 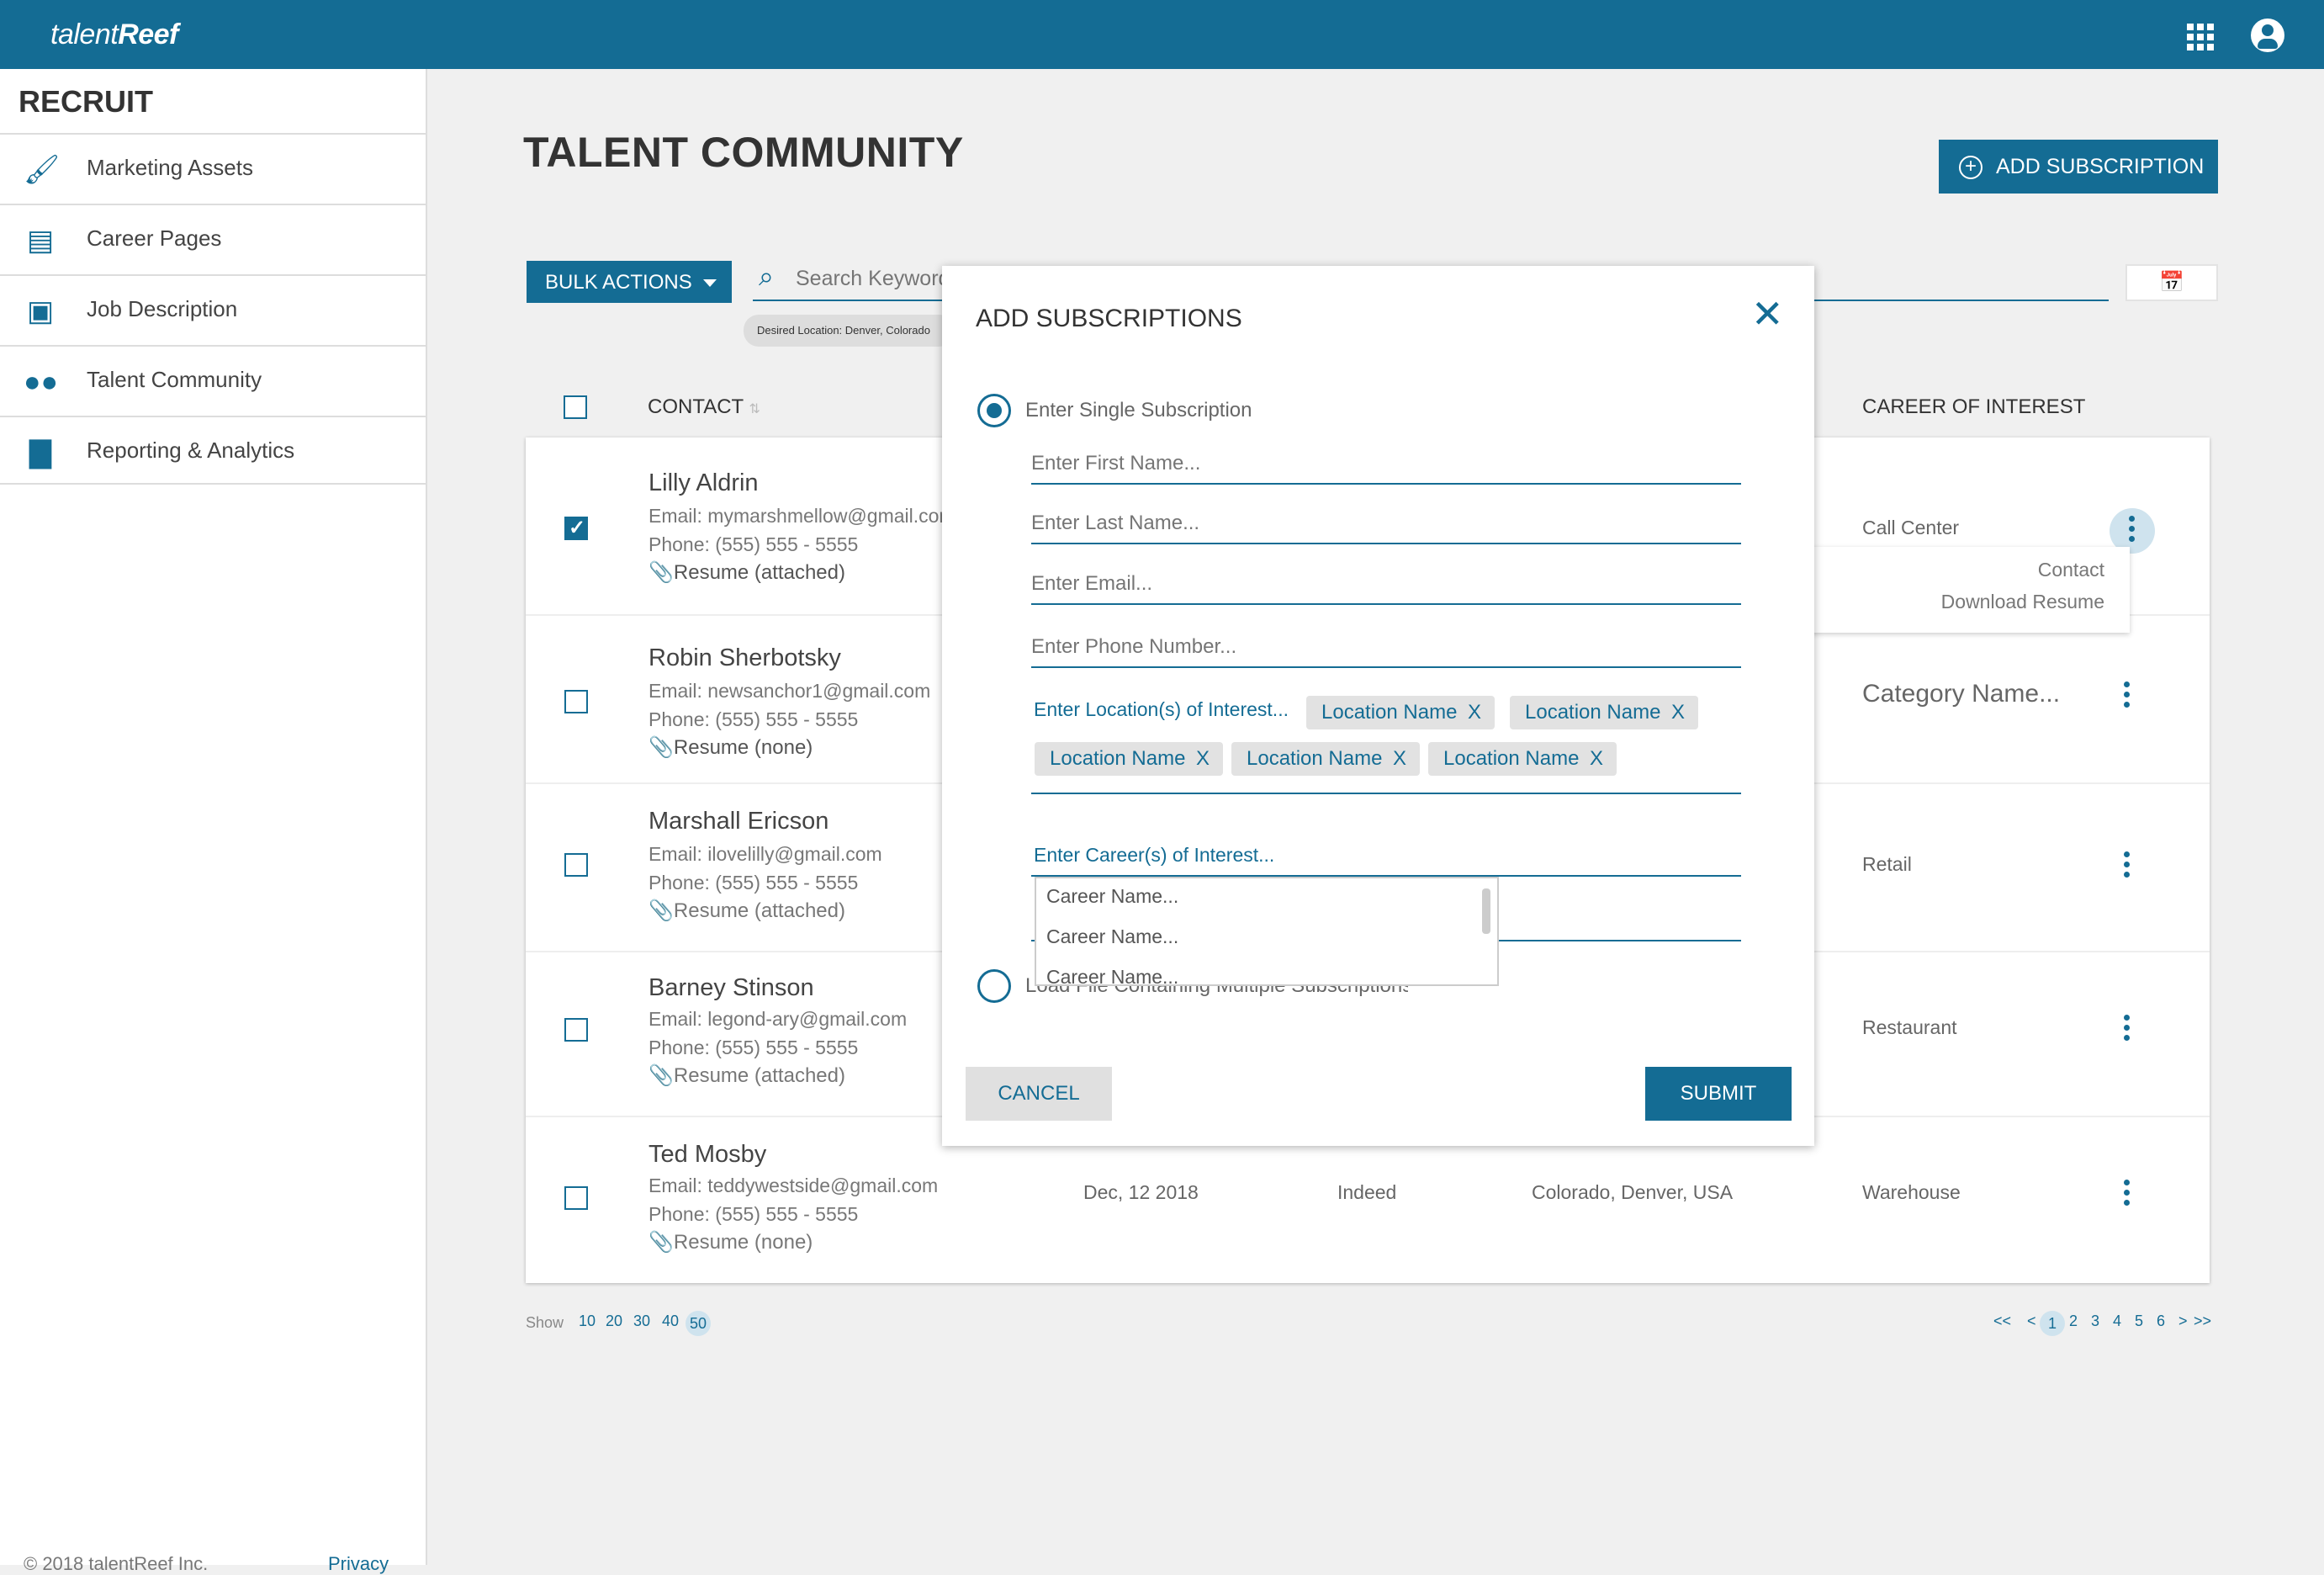 I want to click on last-name-field, so click(x=1386, y=523).